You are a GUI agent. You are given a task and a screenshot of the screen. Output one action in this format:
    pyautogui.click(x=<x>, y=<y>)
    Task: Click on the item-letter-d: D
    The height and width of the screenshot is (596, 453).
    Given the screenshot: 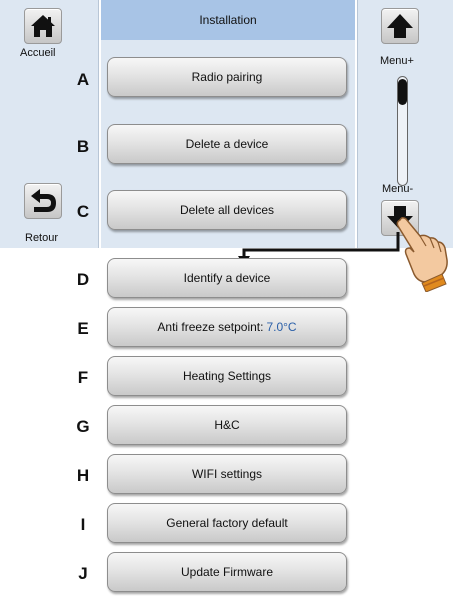 What is the action you would take?
    pyautogui.click(x=83, y=279)
    